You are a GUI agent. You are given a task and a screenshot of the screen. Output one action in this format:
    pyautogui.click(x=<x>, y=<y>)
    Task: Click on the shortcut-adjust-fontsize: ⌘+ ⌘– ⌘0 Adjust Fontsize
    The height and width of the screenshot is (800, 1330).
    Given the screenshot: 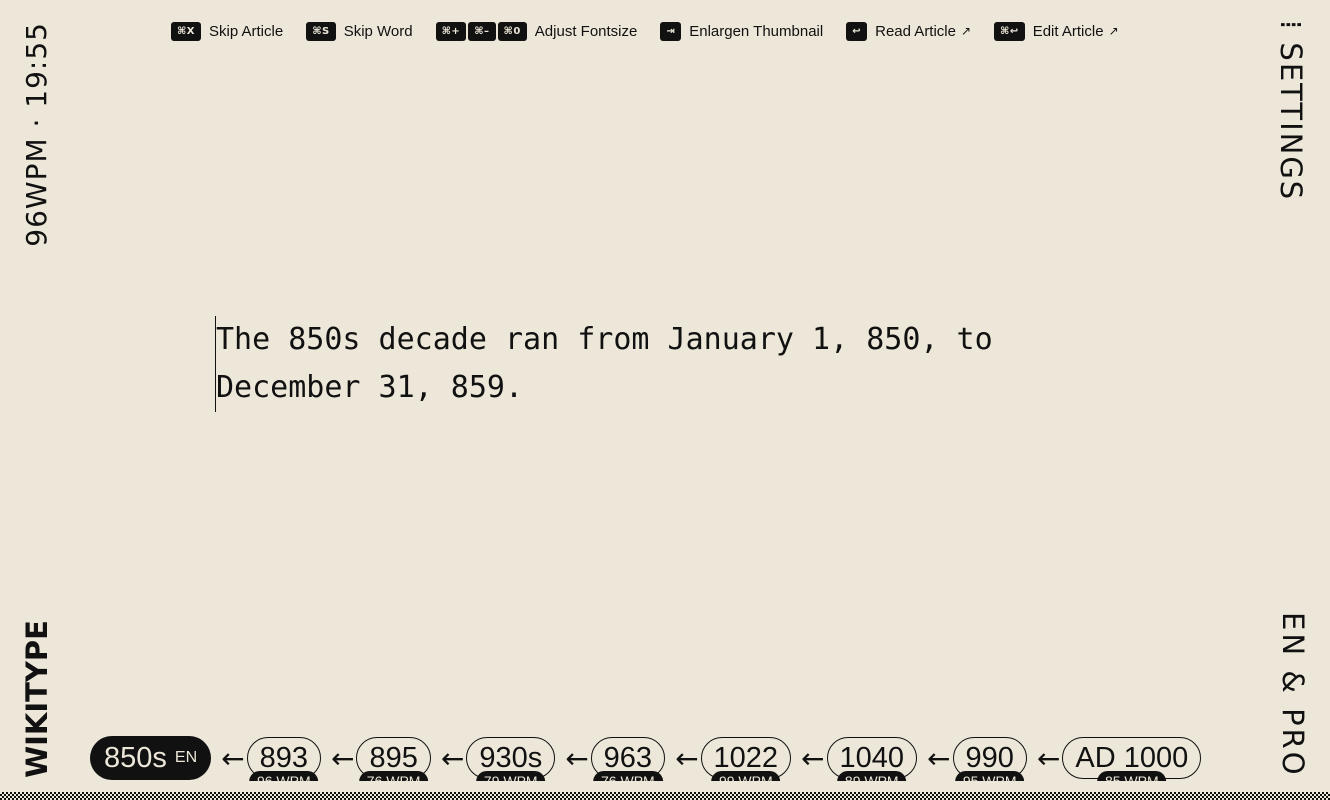 What is the action you would take?
    pyautogui.click(x=536, y=31)
    